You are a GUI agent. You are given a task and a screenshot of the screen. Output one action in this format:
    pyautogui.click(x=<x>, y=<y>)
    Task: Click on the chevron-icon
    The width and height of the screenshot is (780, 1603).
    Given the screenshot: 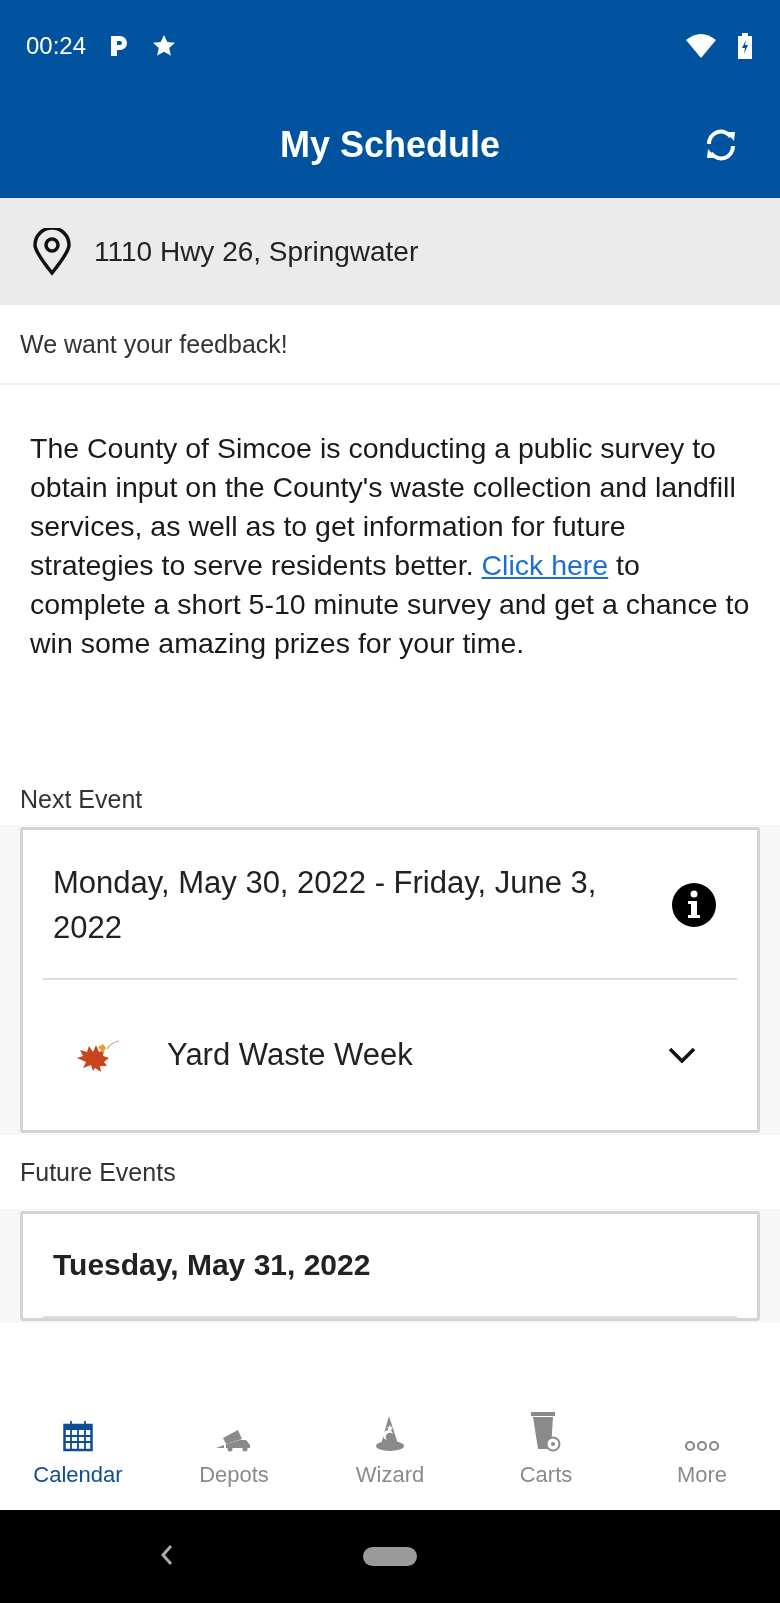 What is the action you would take?
    pyautogui.click(x=682, y=1055)
    